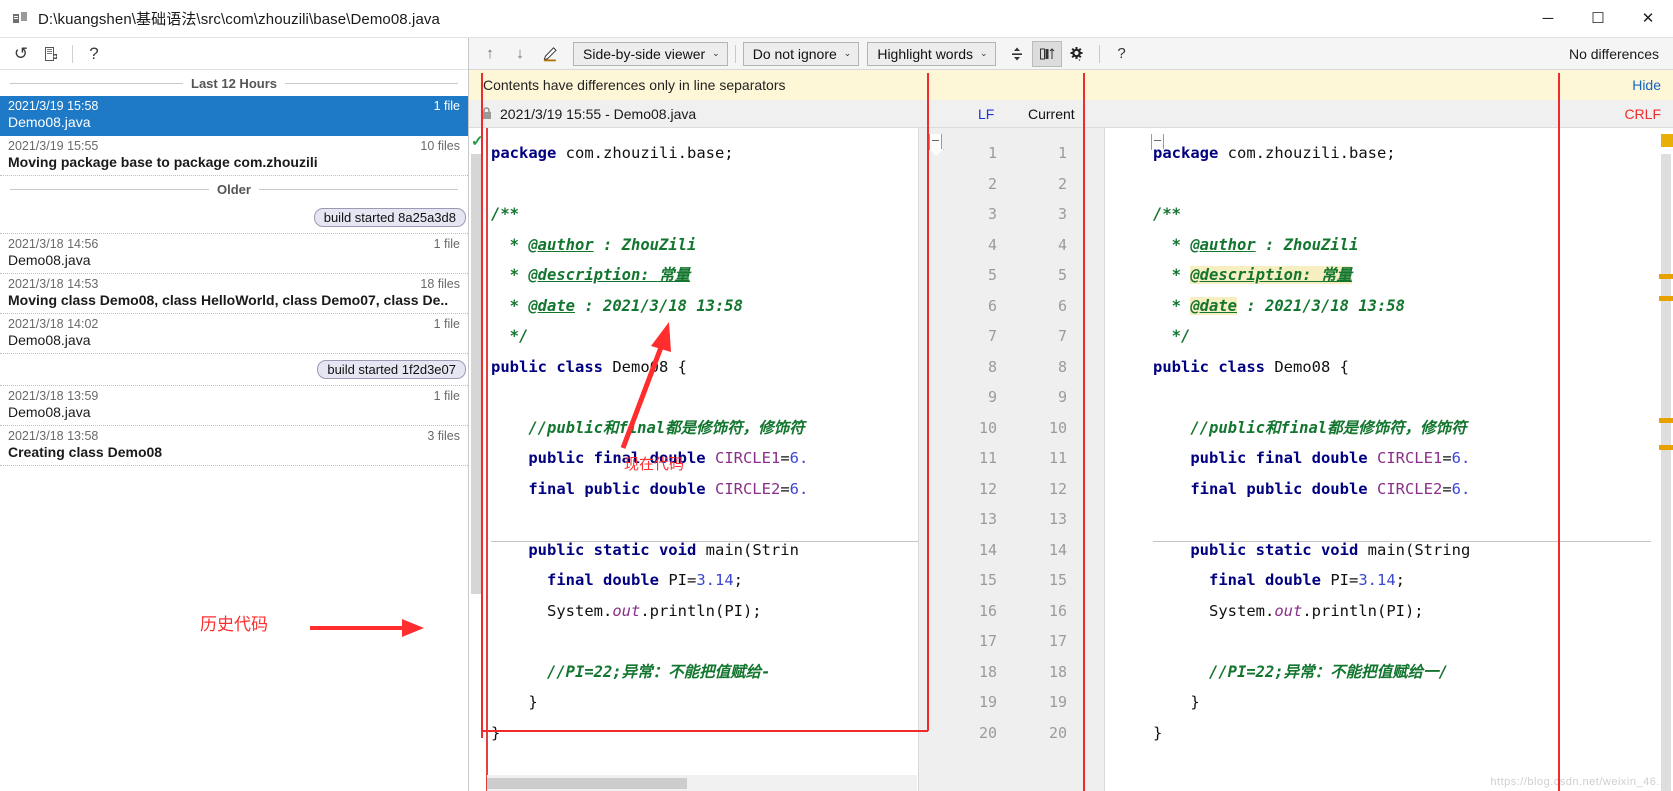 This screenshot has height=791, width=1673. Describe the element at coordinates (234, 54) in the screenshot. I see `history-toolbar: ↺ ?` at that location.